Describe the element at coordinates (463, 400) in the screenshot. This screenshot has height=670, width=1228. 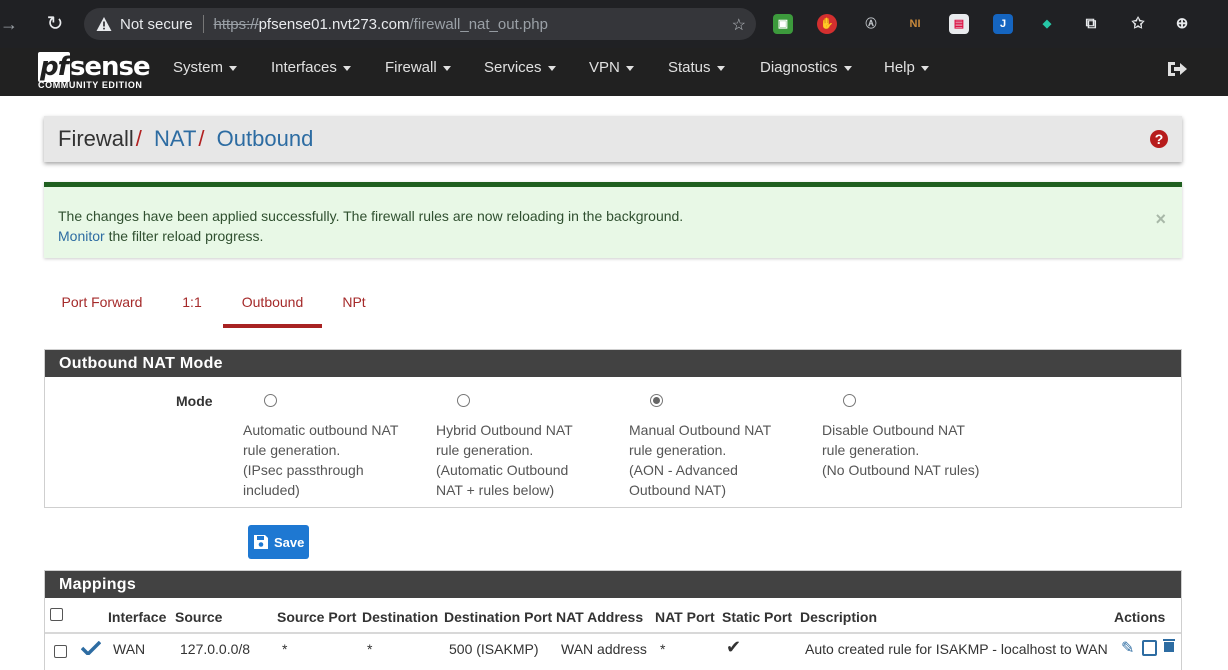
I see `mode-radio-hybrid` at that location.